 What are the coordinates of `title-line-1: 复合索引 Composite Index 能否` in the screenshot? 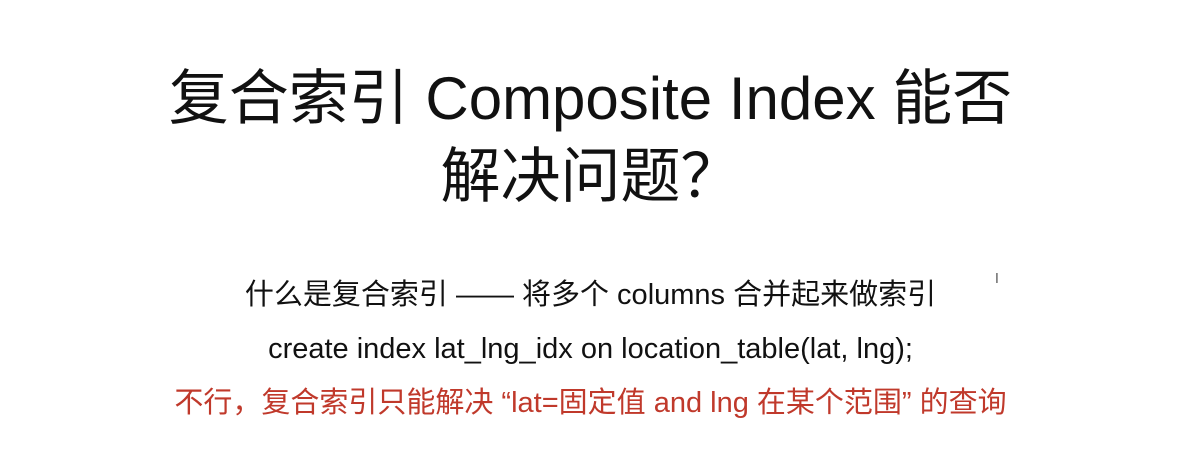 It's located at (590, 98).